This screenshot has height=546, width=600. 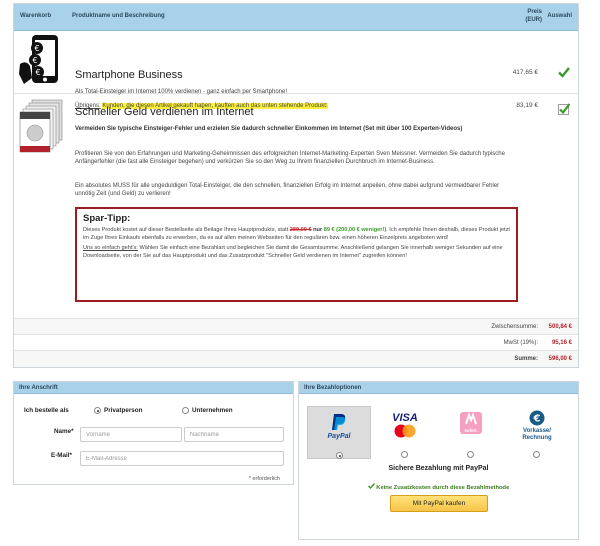 I want to click on product-price: 83,19 €, so click(x=527, y=105).